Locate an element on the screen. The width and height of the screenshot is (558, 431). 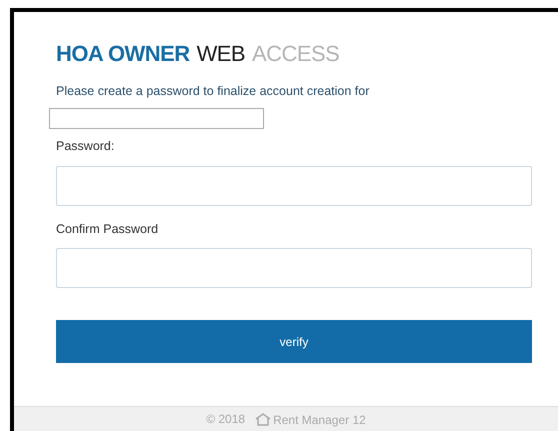
page-title: HOA OWNER is located at coordinates (123, 54).